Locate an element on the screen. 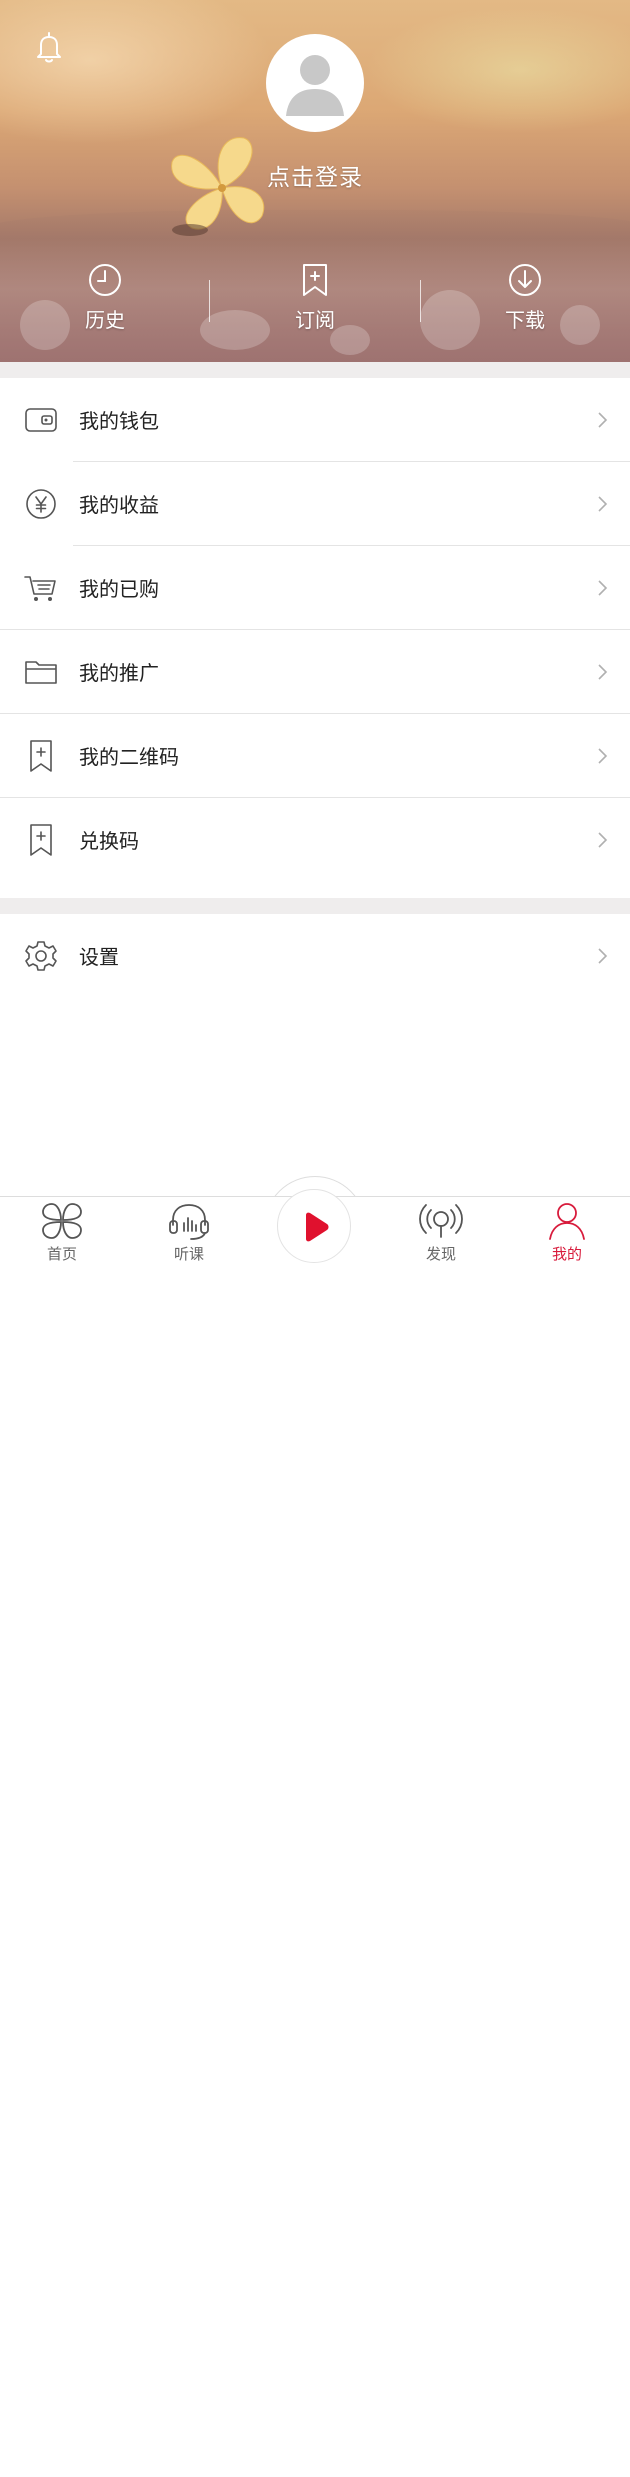 This screenshot has width=630, height=2477. tab-lessons: 听课 is located at coordinates (189, 1239).